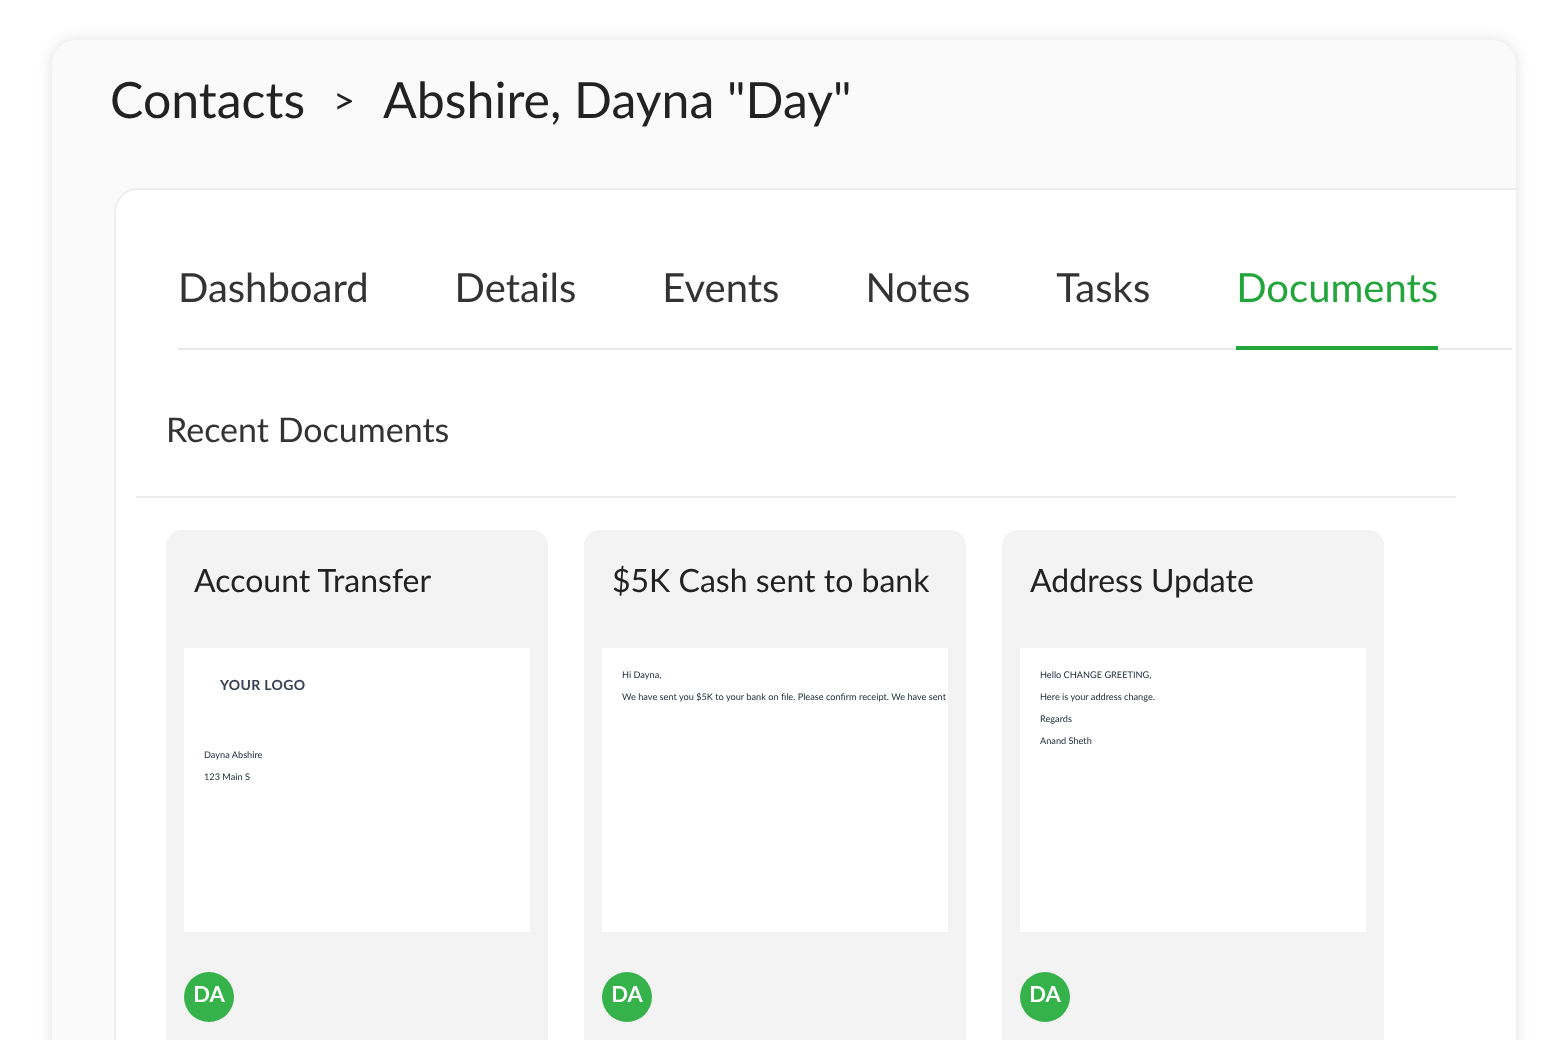  I want to click on tab: Tasks, so click(1103, 303).